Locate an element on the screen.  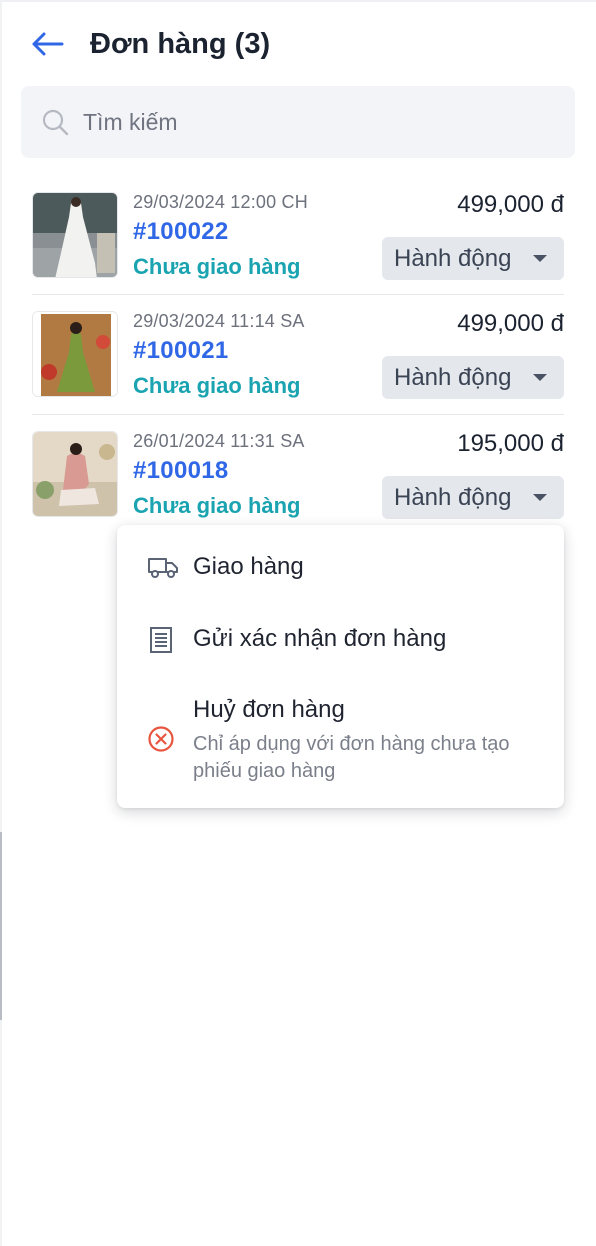
order-date: 26/01/2024 11:31 SA is located at coordinates (219, 441).